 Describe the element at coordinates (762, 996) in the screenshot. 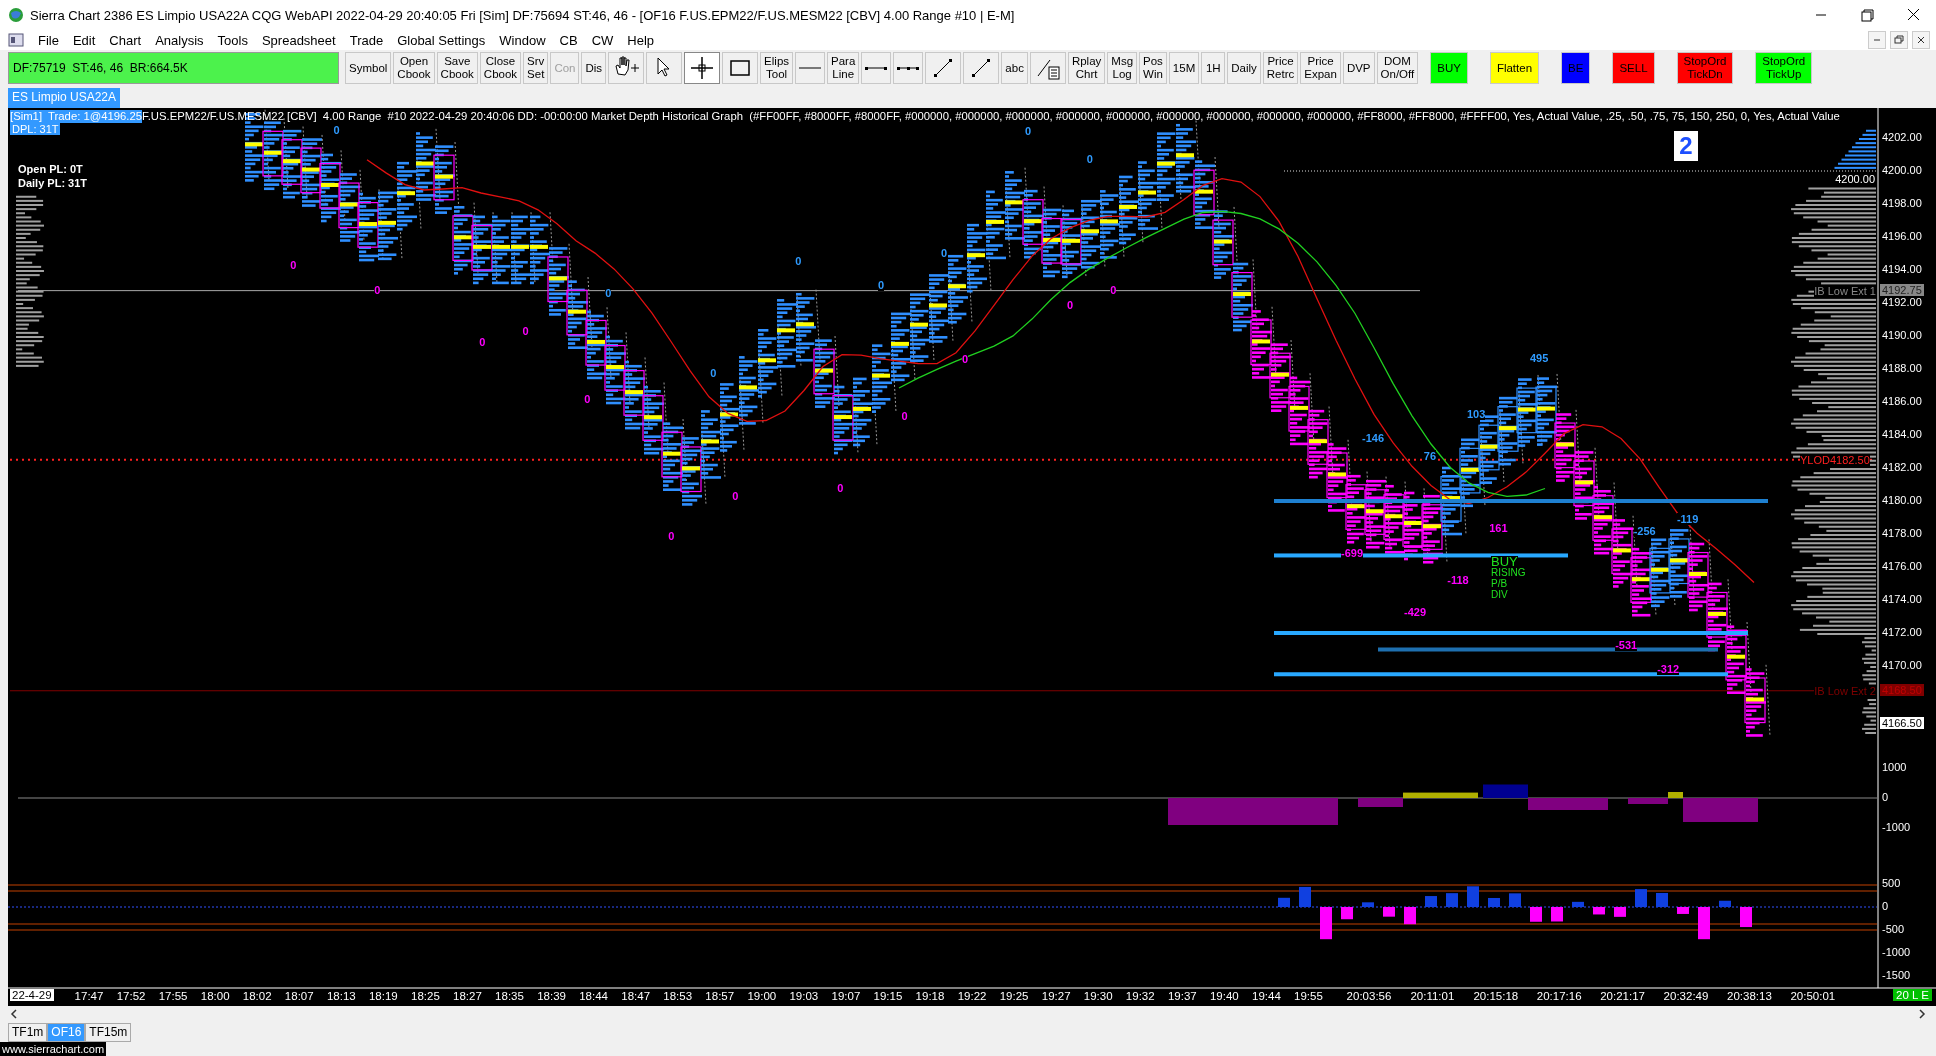

I see `time-axis-label: 19:00` at that location.